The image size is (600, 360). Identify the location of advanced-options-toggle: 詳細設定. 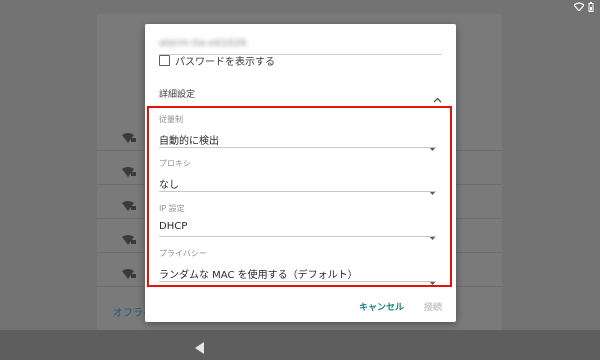
(300, 95).